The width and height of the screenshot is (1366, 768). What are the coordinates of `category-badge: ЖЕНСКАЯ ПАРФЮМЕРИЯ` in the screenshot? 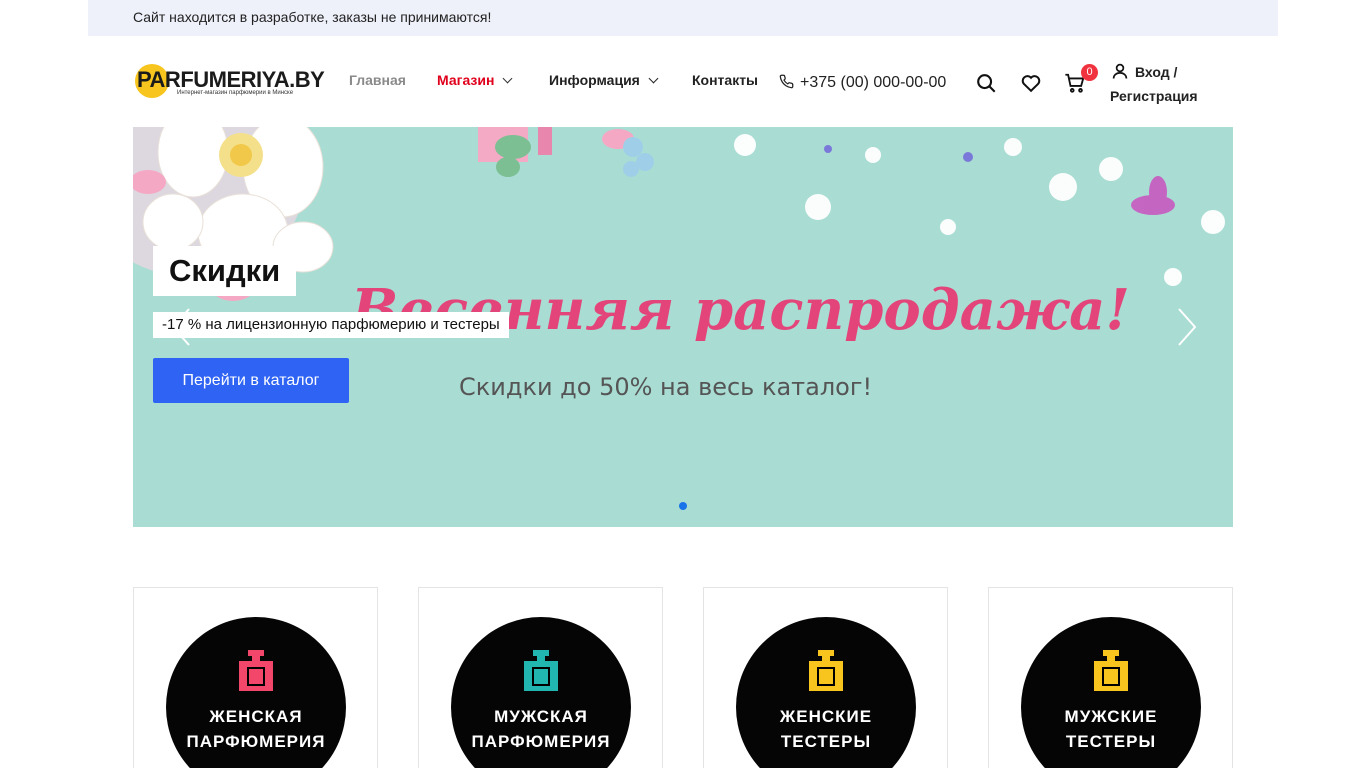 It's located at (256, 692).